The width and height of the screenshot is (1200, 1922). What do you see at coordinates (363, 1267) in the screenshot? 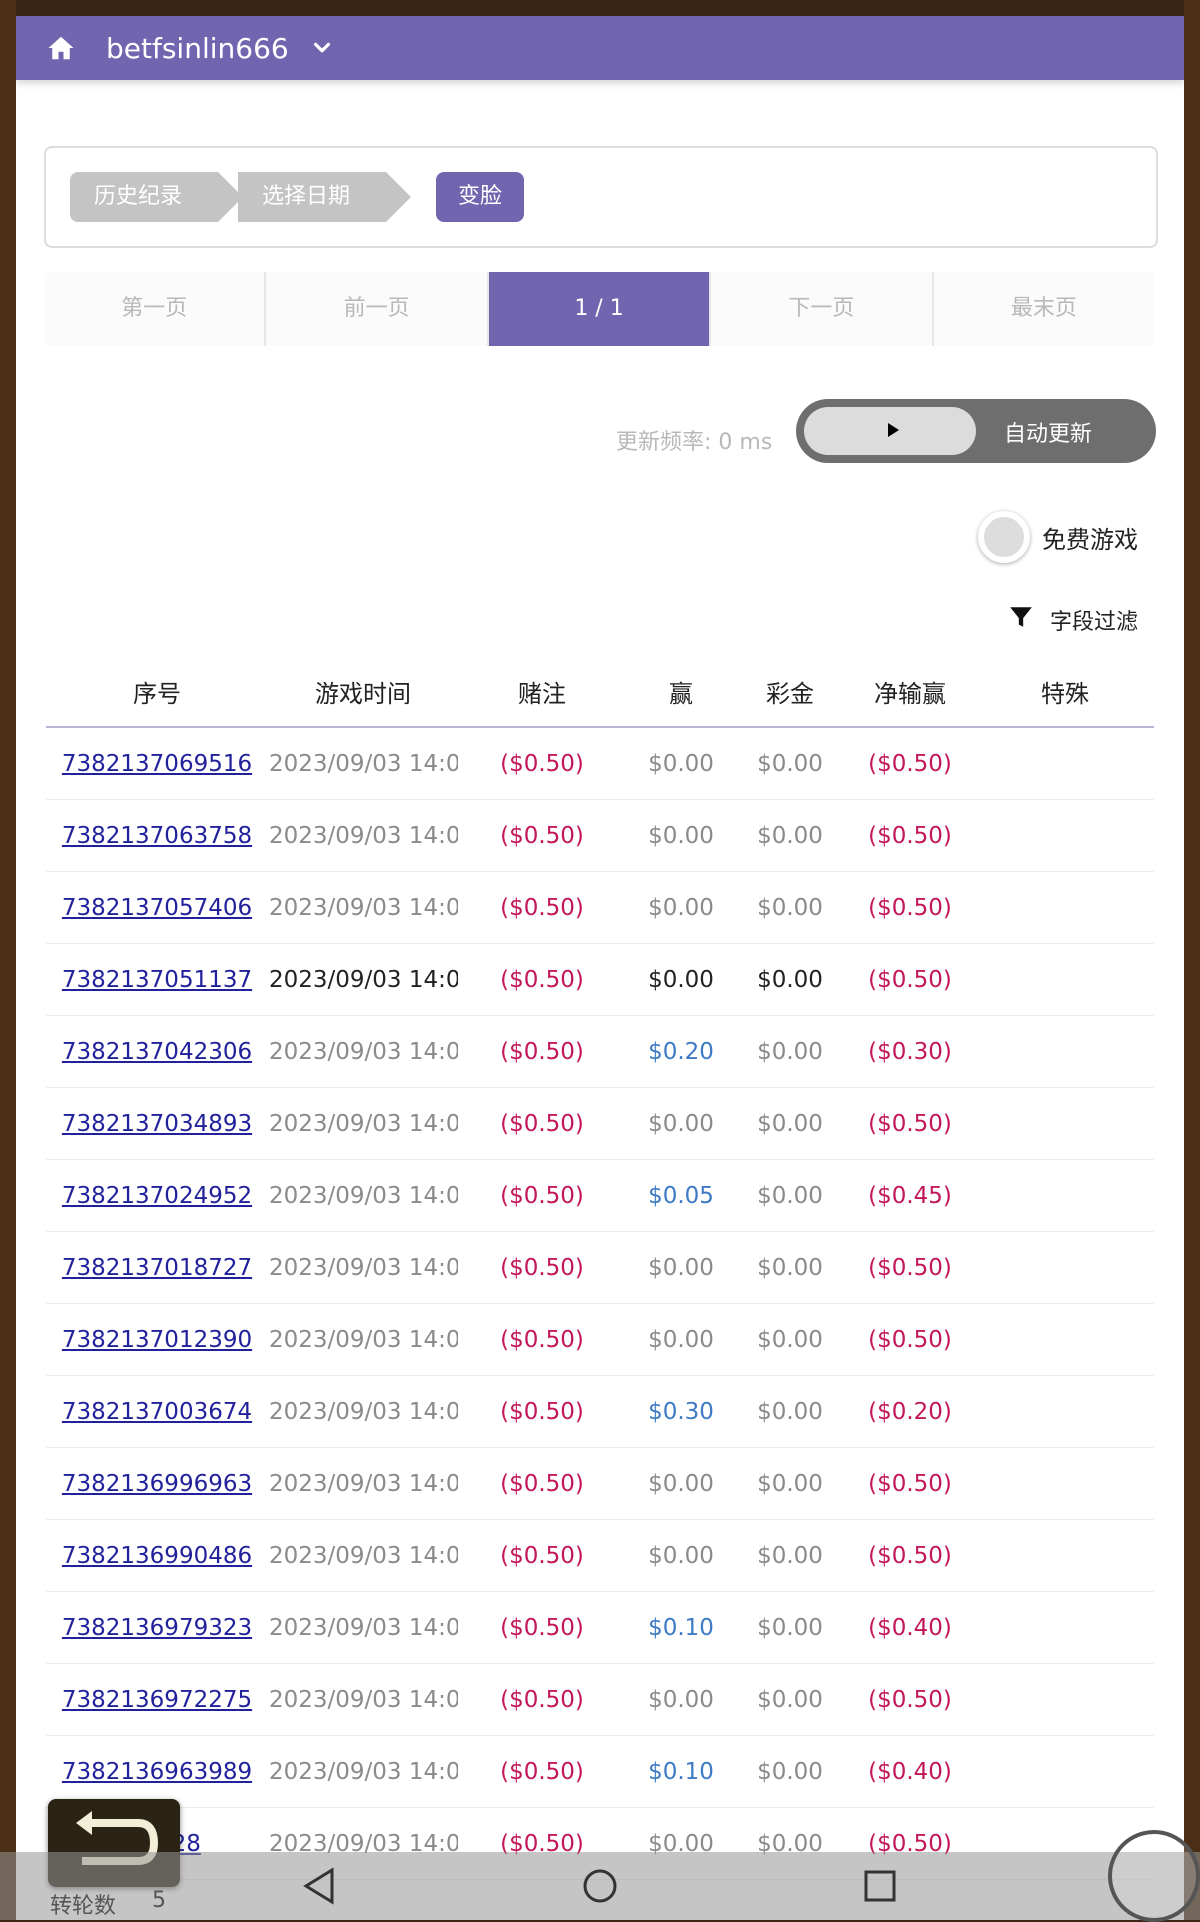
I see `game-time-cell: 2023/09/03 14:04:34` at bounding box center [363, 1267].